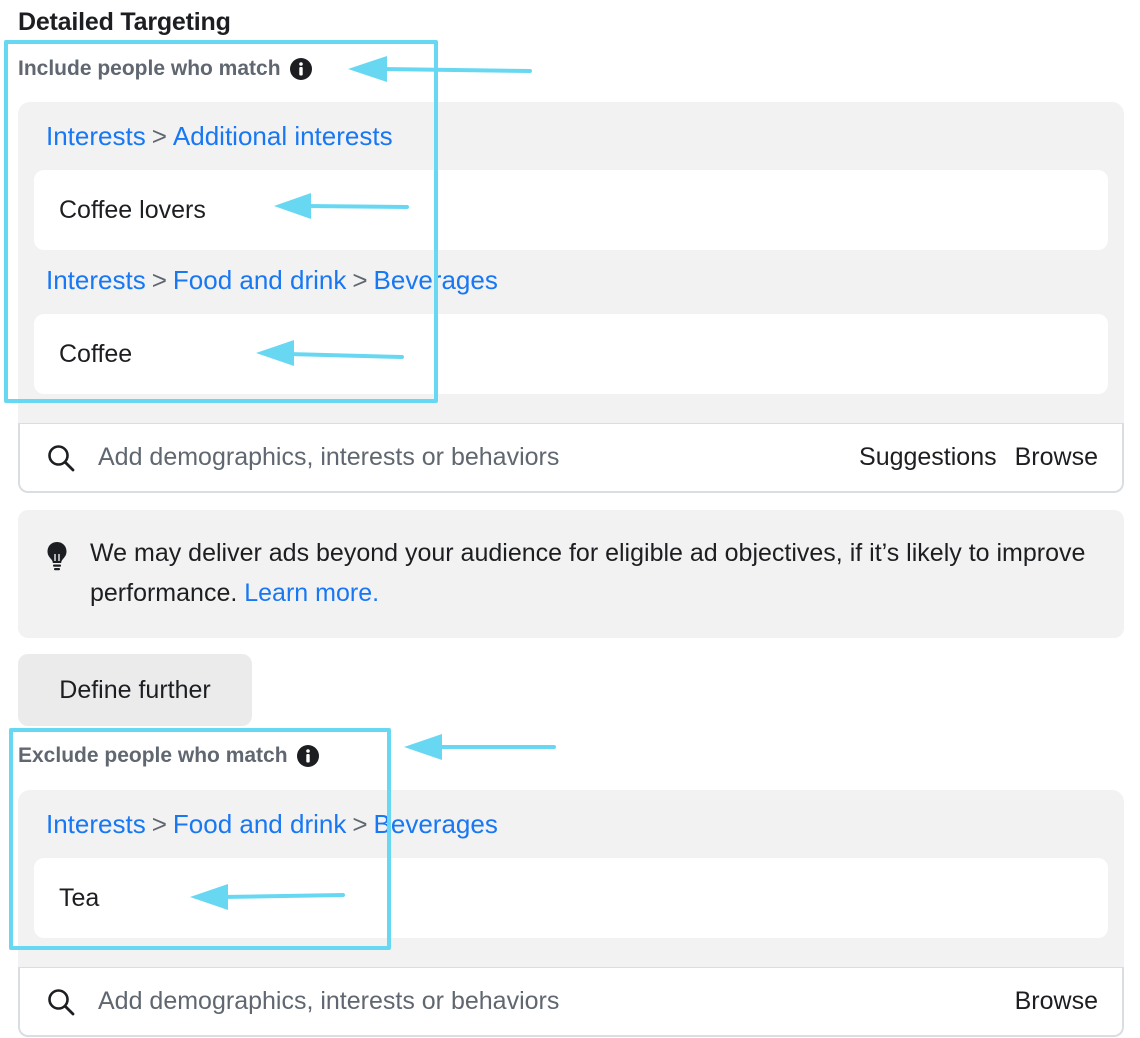  I want to click on crumb-additional-interests: Additional interests, so click(283, 136).